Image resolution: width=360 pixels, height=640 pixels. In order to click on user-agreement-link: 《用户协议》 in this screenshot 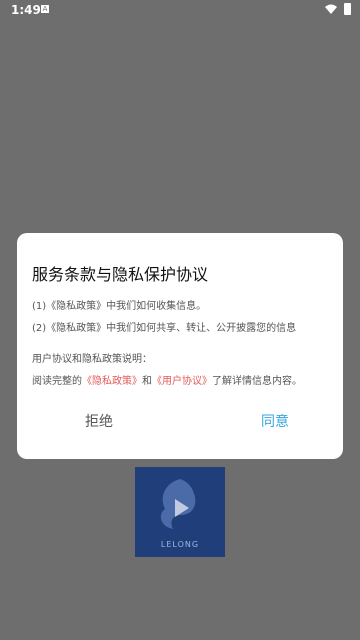, I will do `click(182, 381)`.